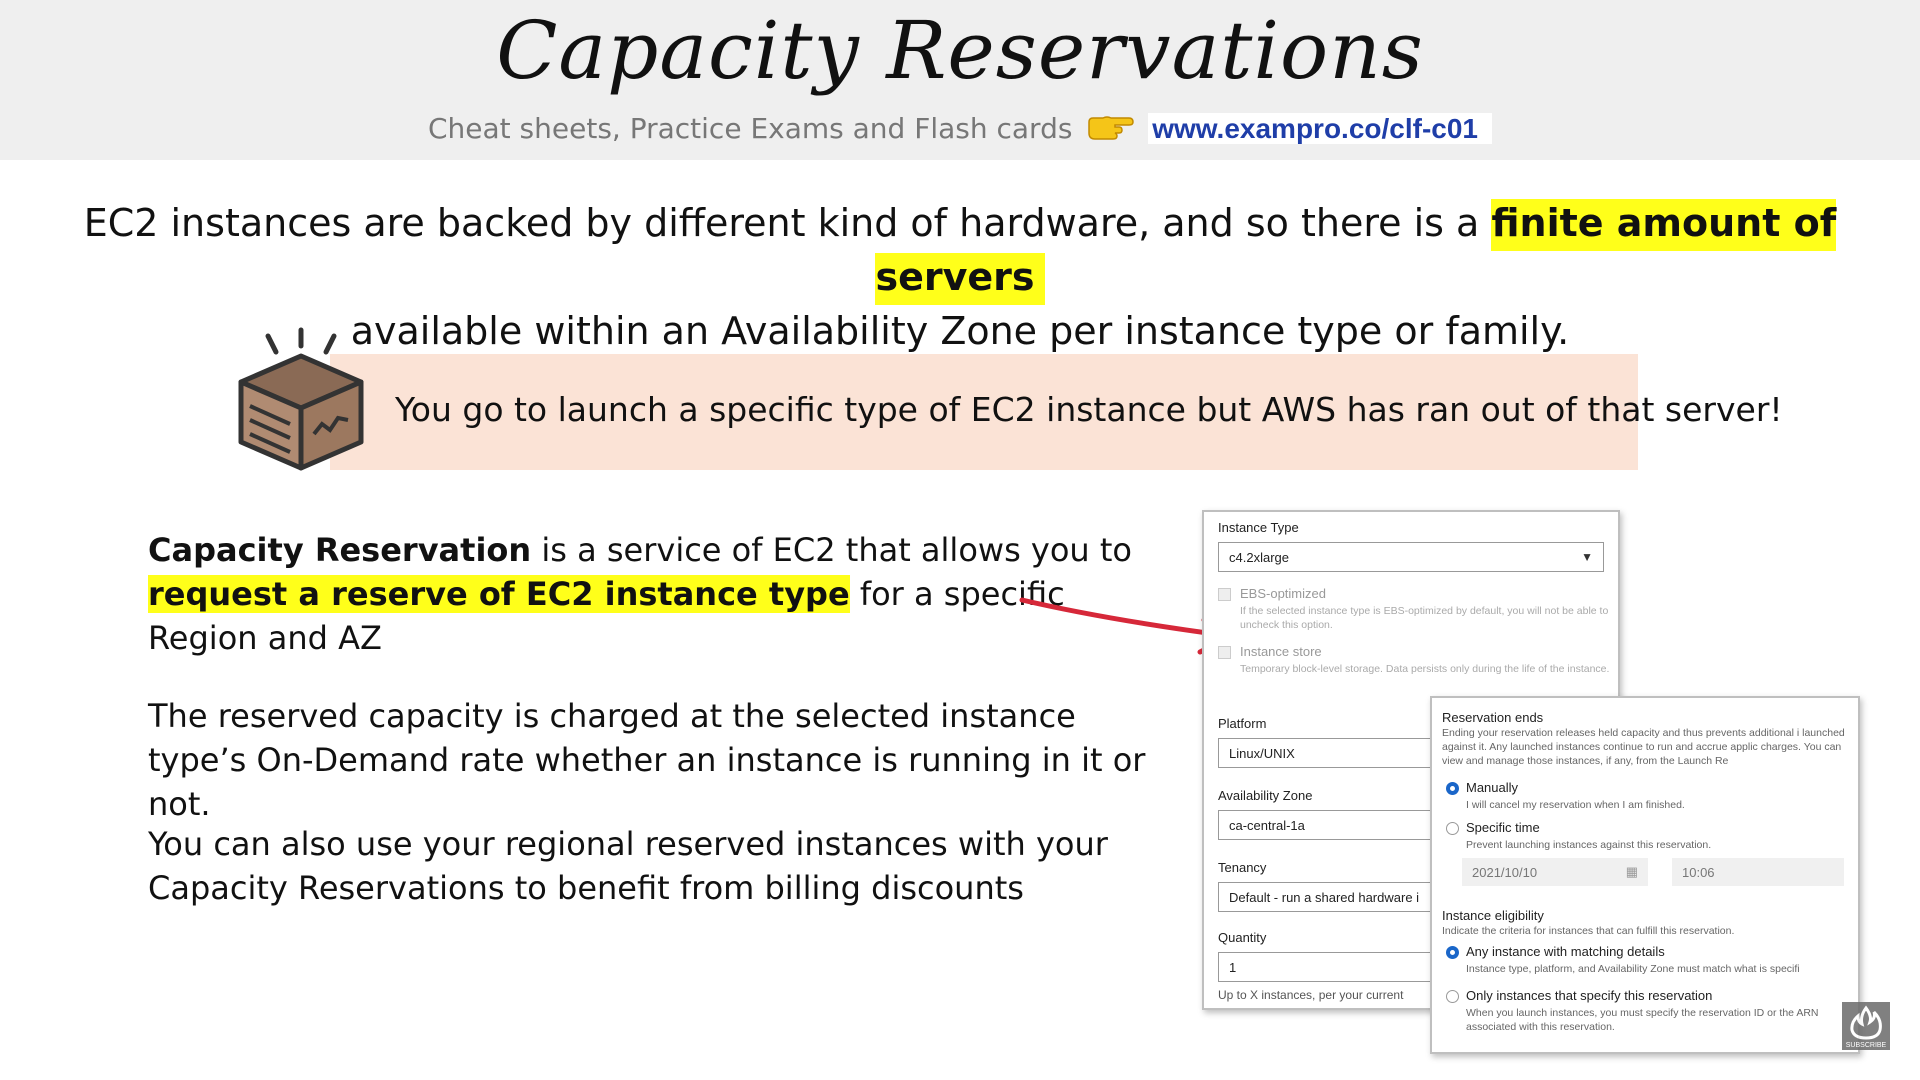  What do you see at coordinates (1311, 995) in the screenshot?
I see `quantity-help: Up to X instances, per your current` at bounding box center [1311, 995].